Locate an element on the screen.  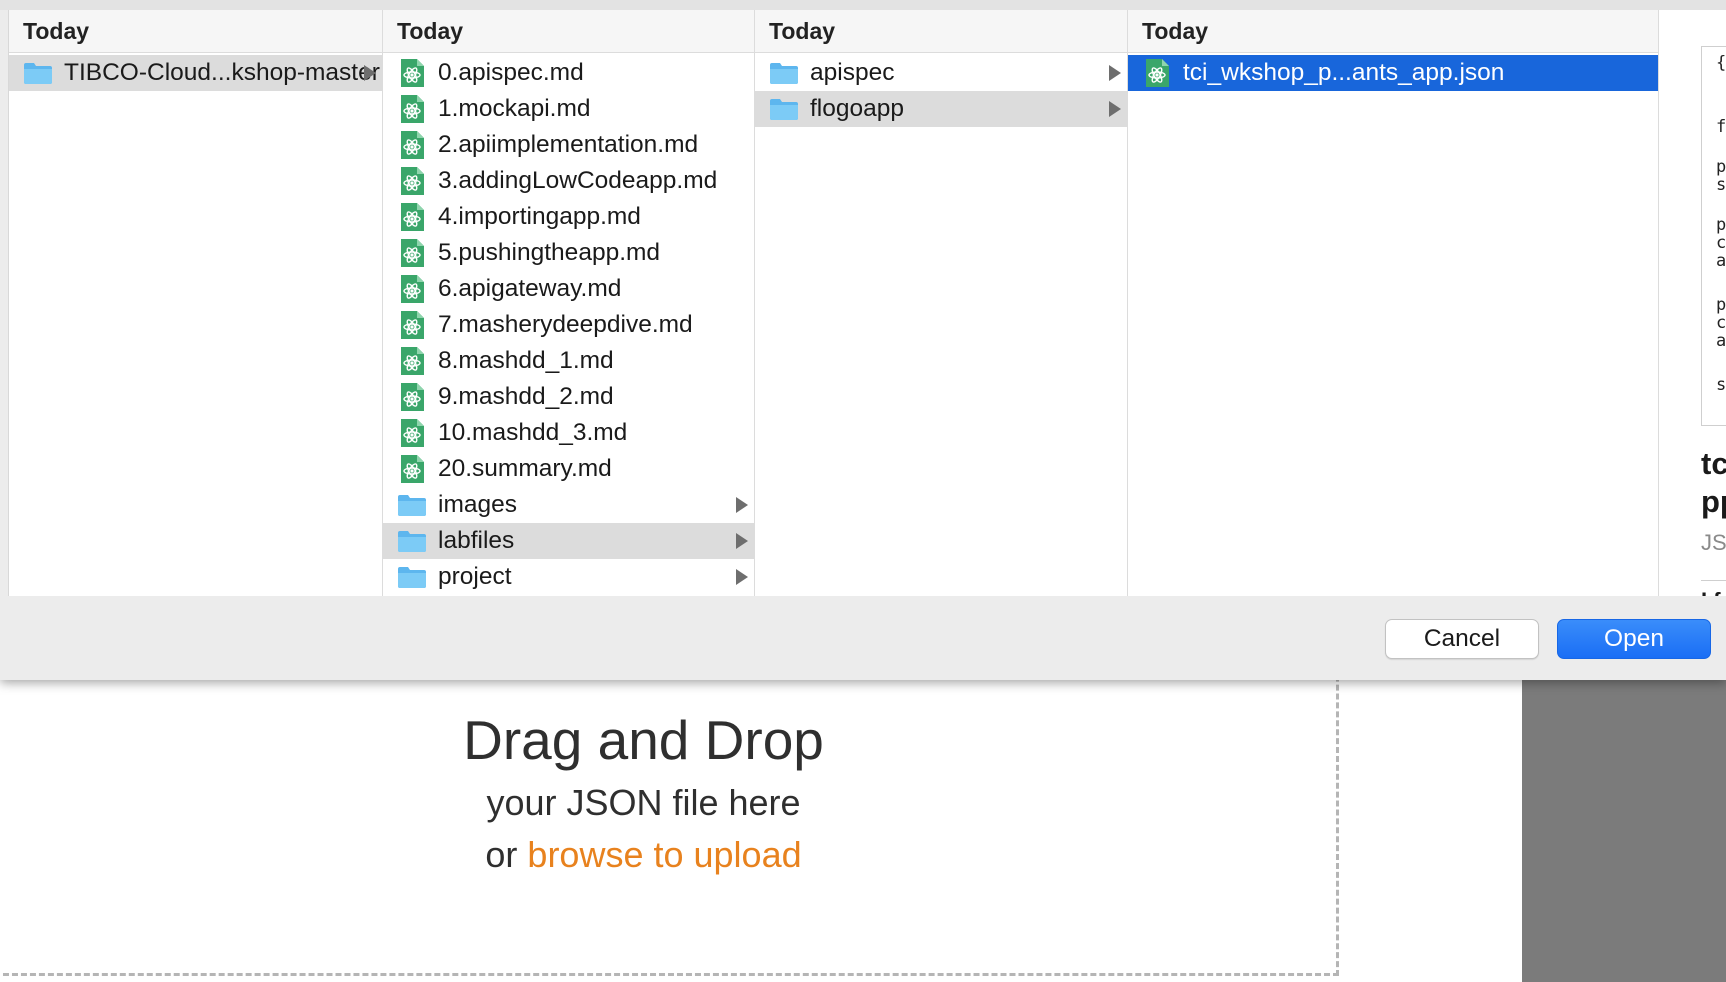
file-row: 4.importingapp.md is located at coordinates (568, 217).